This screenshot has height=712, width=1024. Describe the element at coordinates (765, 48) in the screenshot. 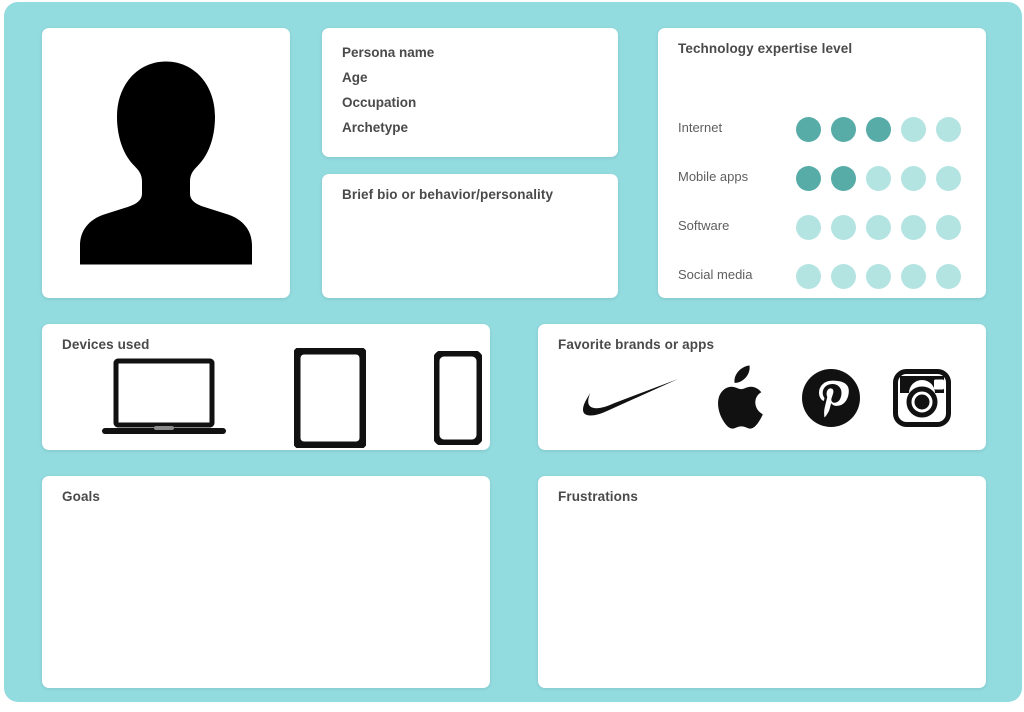

I see `expertise-title: Technology expertise level` at that location.